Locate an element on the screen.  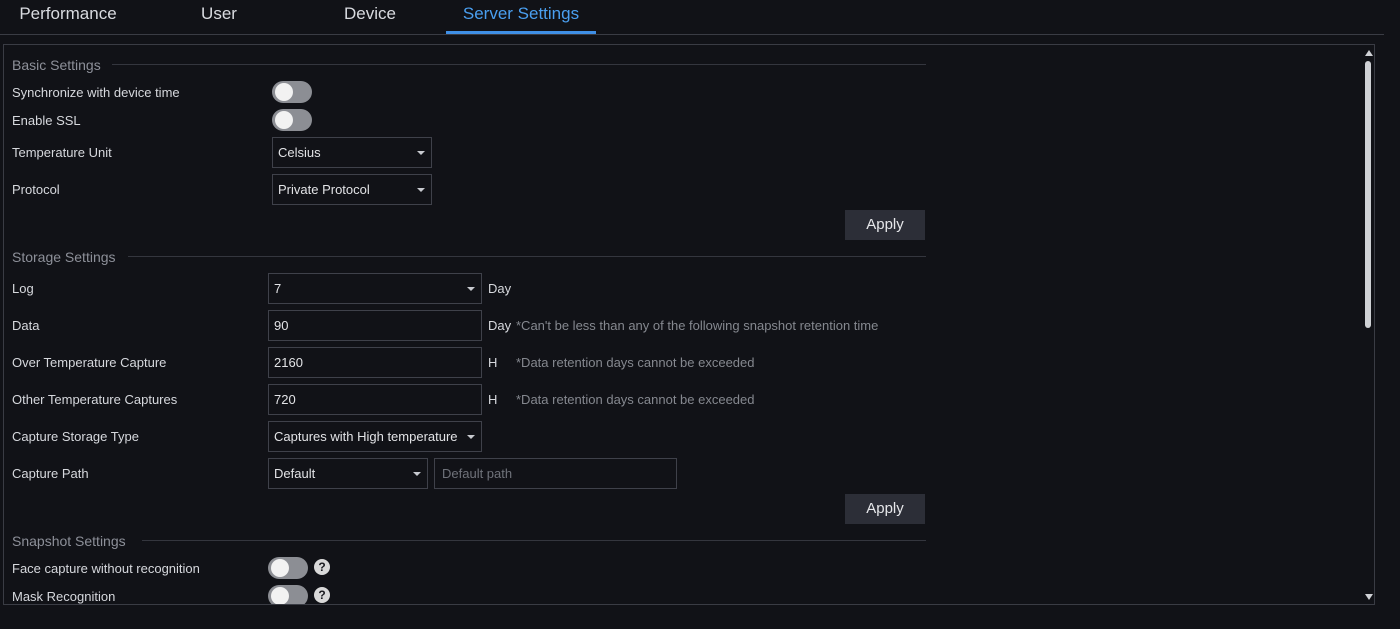
enable-ssl-label: Enable SSL is located at coordinates (46, 120).